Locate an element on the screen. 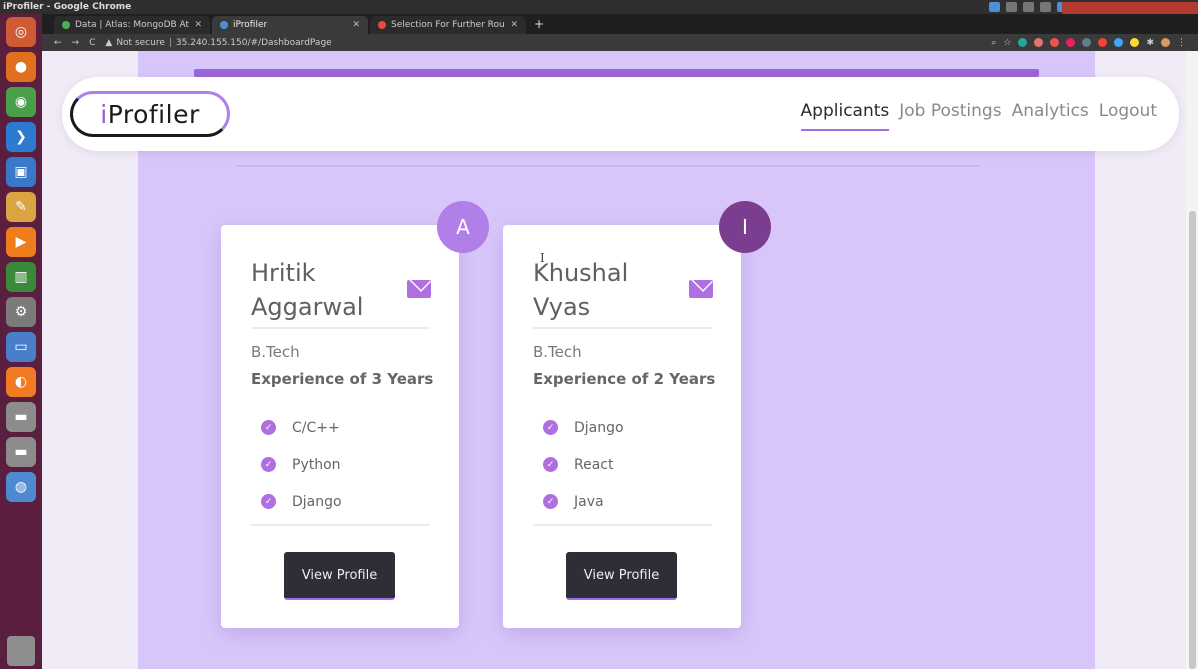  charts-icon: ▥ is located at coordinates (21, 277).